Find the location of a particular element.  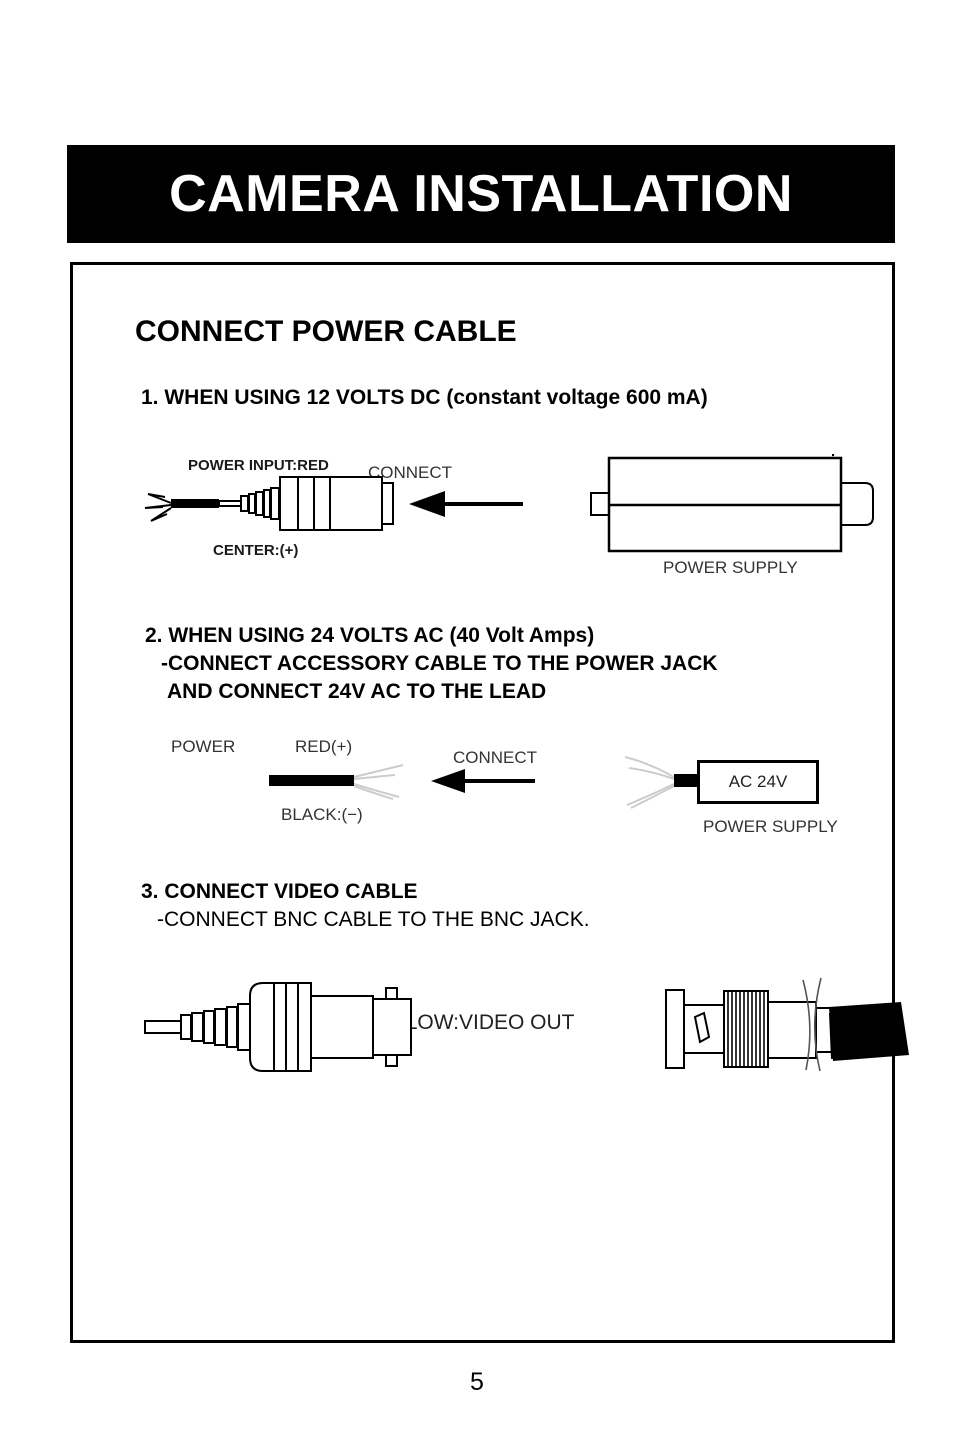

page-title: CAMERA INSTALLATION is located at coordinates (481, 194).